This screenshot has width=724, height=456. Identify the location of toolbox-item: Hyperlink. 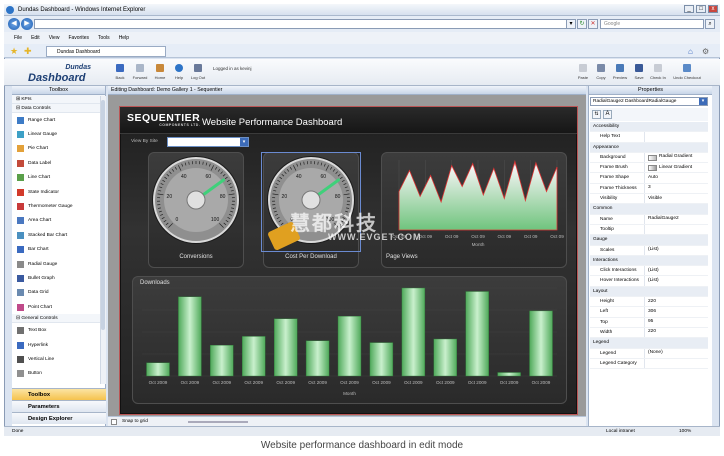
(58, 345).